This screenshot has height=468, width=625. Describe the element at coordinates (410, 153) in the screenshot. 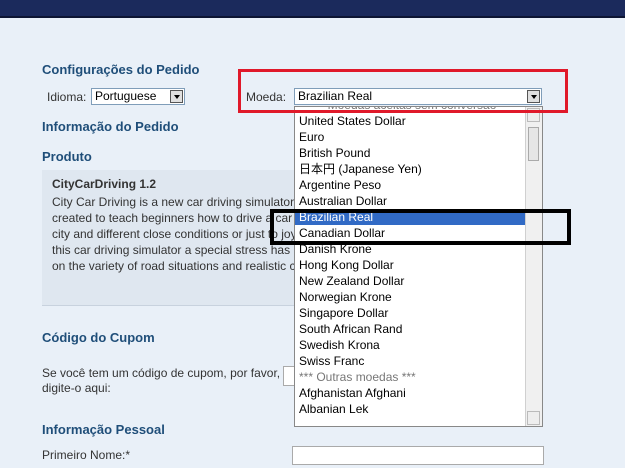

I see `currency-option: British Pound` at that location.